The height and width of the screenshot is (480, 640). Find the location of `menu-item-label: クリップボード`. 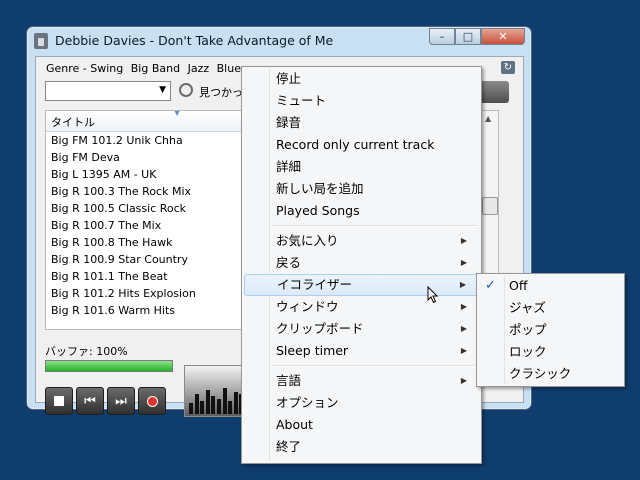

menu-item-label: クリップボード is located at coordinates (320, 328).